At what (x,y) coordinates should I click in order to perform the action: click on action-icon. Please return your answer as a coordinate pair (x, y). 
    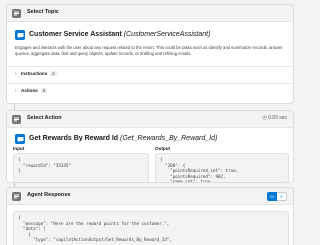
    Looking at the image, I should click on (20, 139).